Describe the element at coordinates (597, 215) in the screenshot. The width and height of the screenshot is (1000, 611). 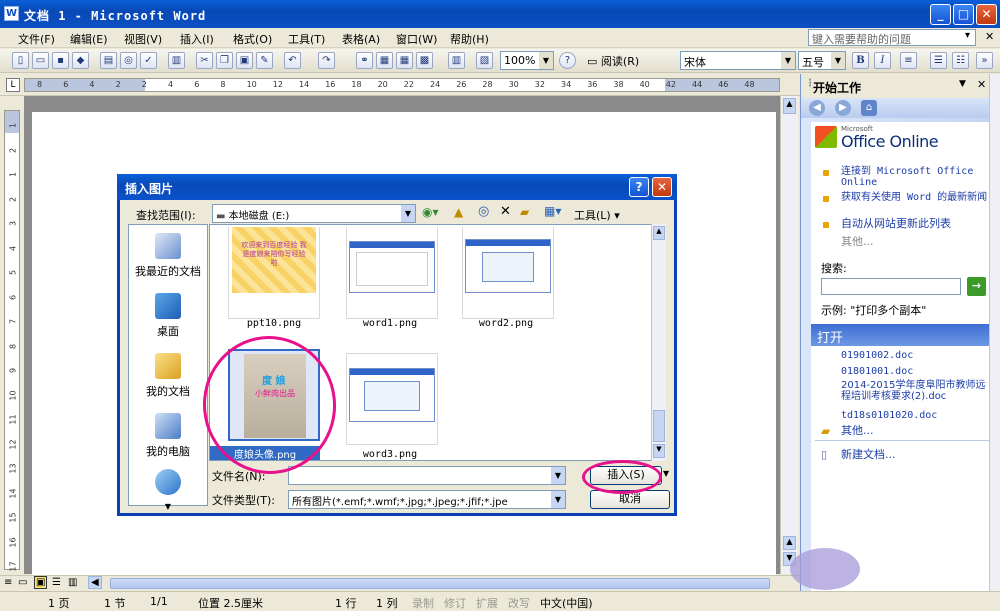
I see `tools-menu: 工具(L) ▾` at that location.